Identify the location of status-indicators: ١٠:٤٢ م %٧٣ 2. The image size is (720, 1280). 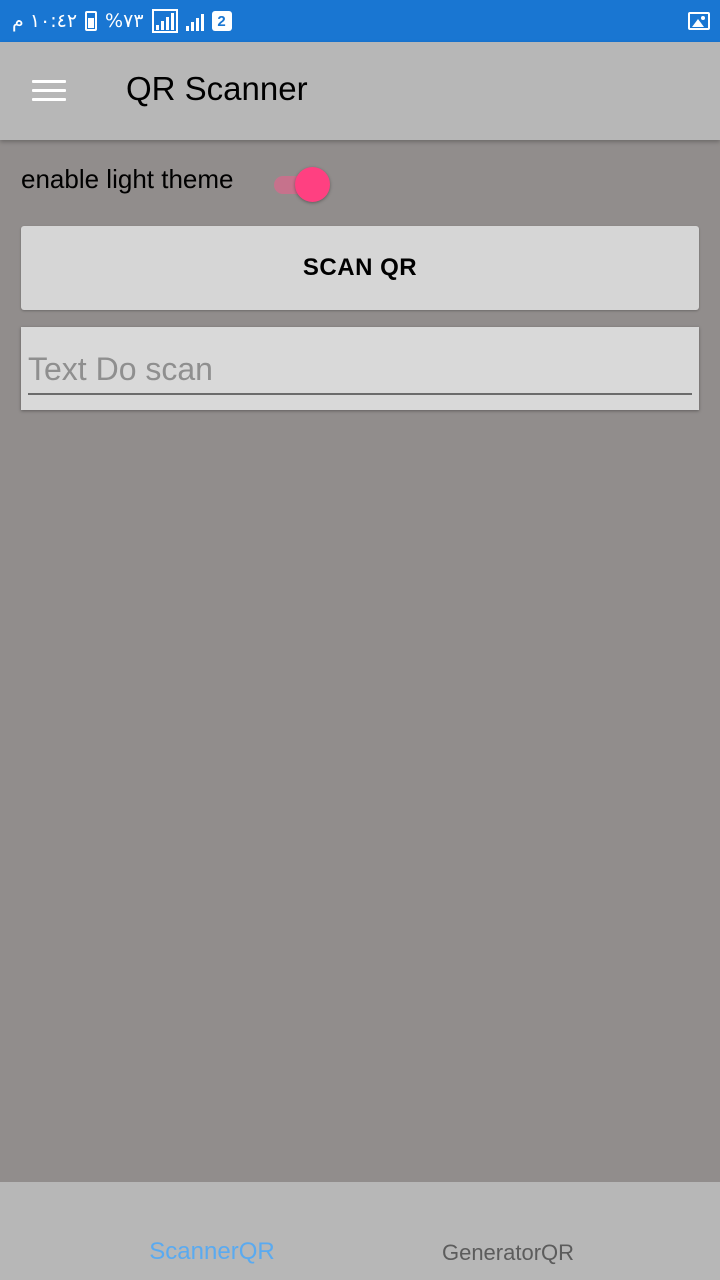
(122, 21).